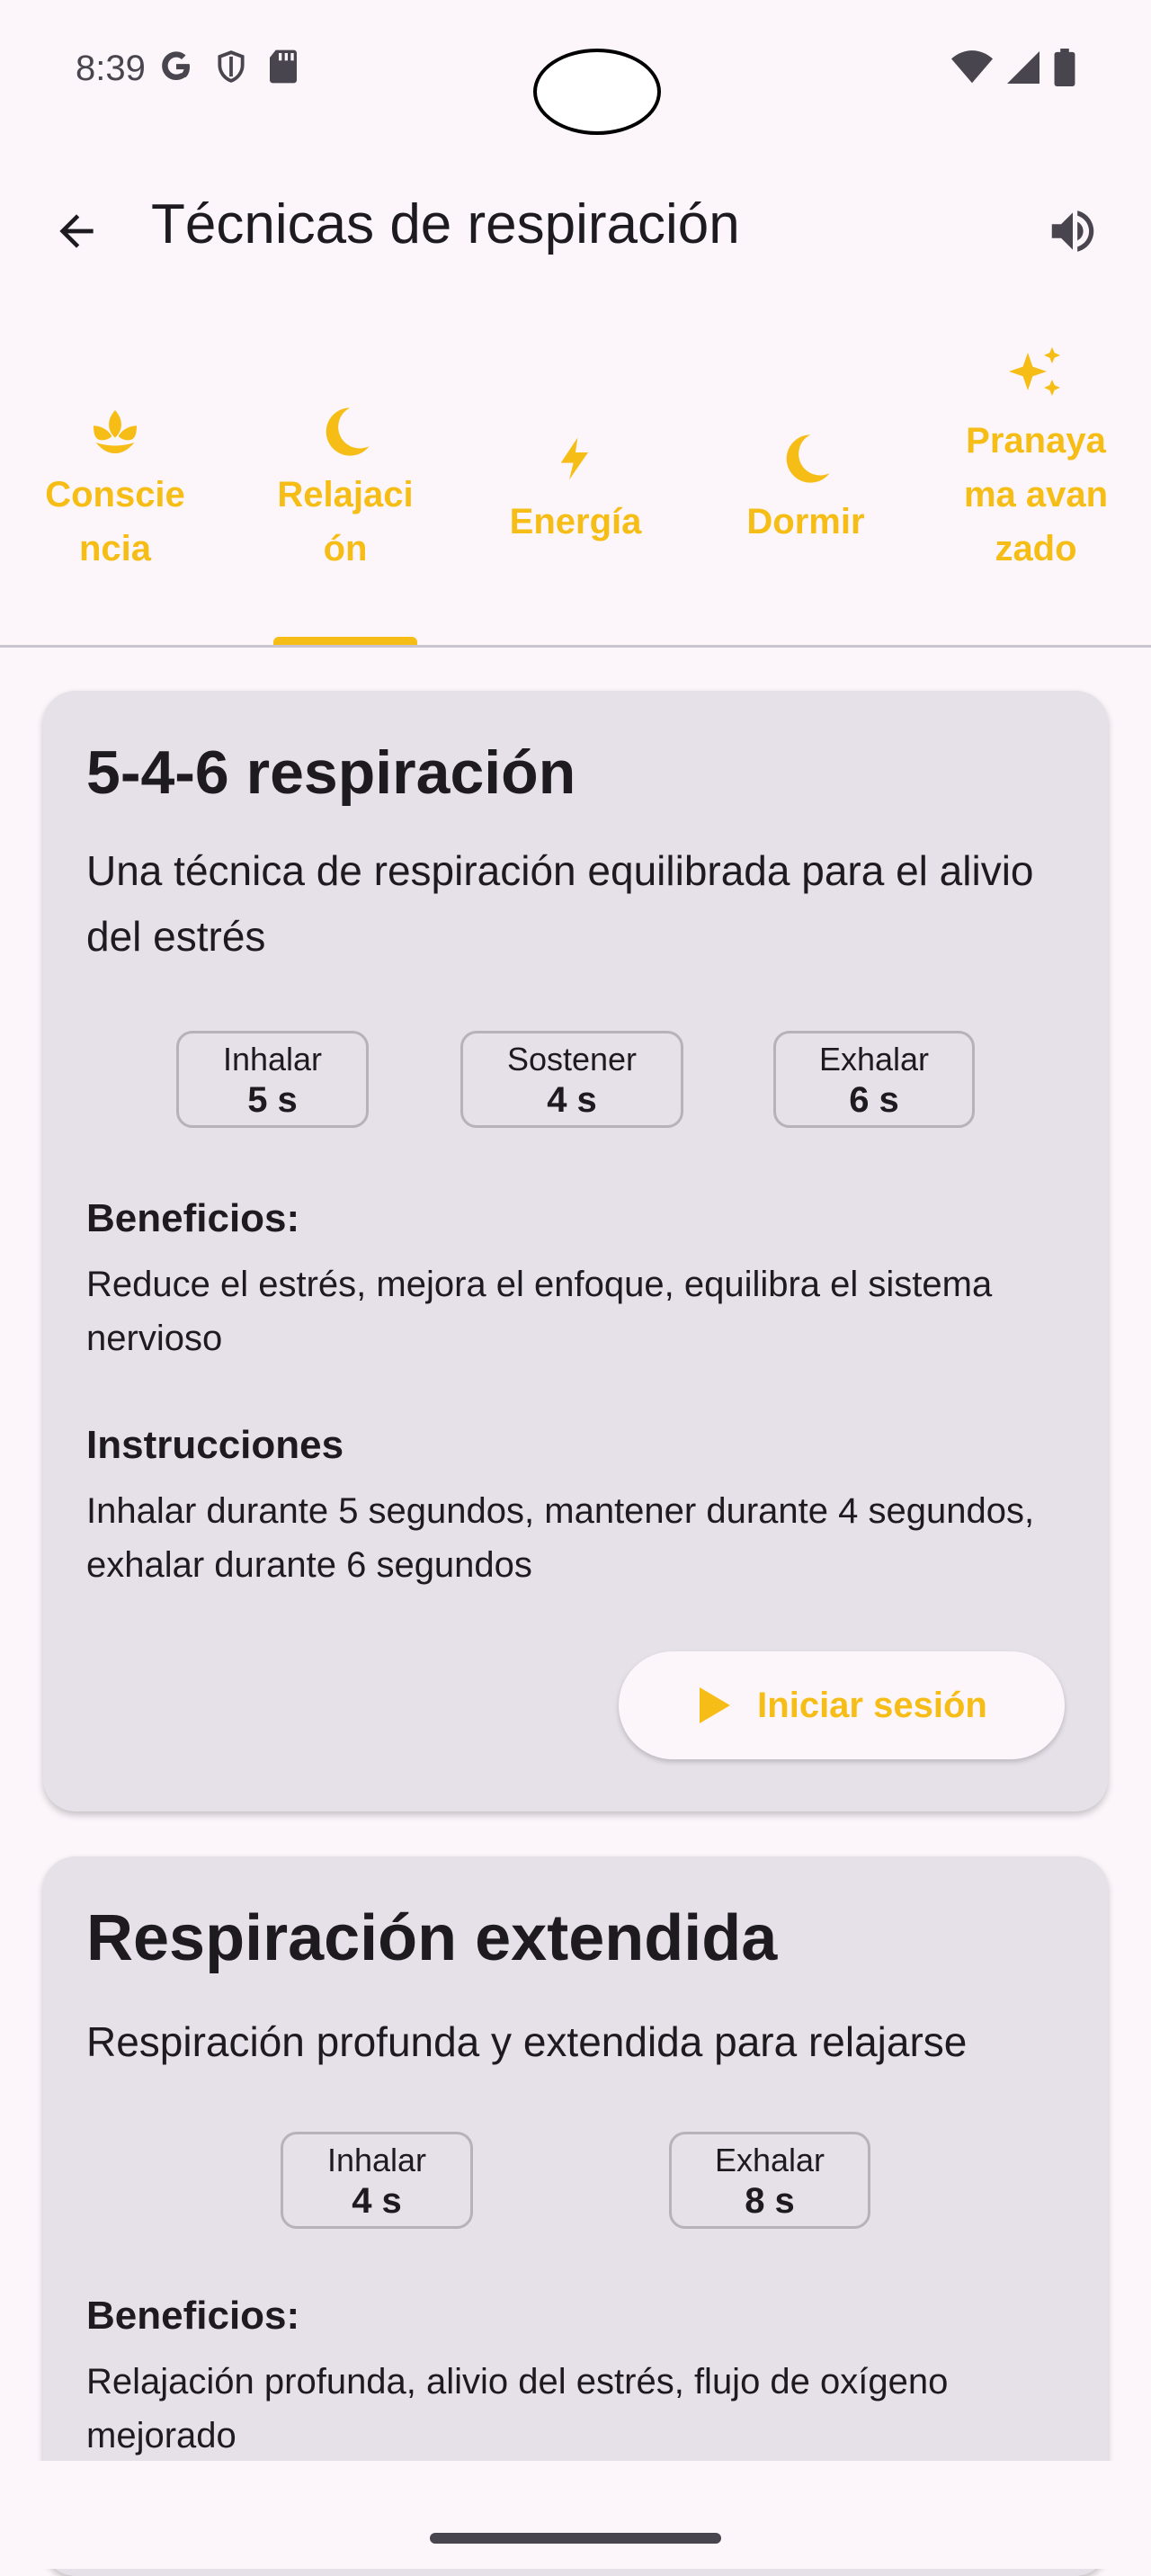  I want to click on phase-value: 8 s, so click(770, 2201).